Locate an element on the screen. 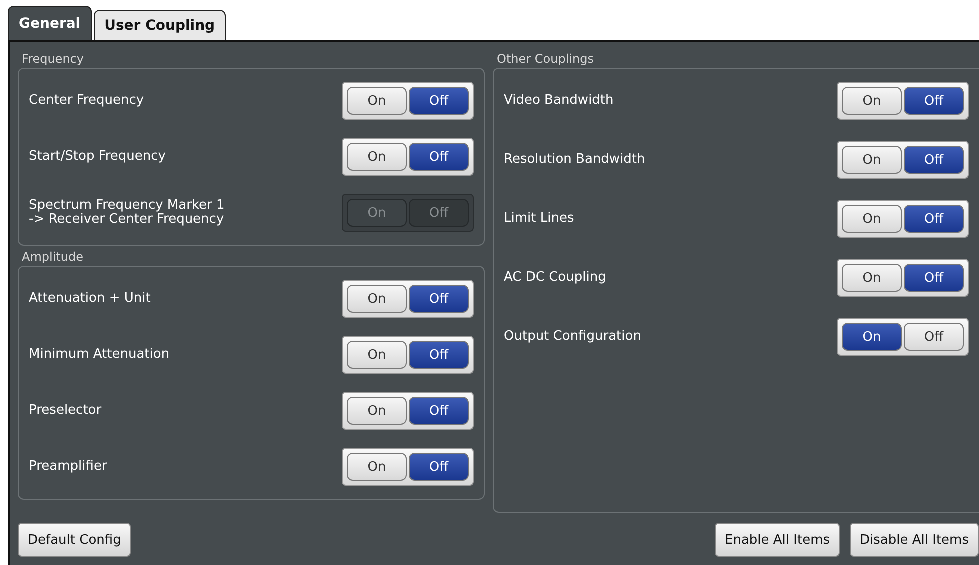 The width and height of the screenshot is (979, 565). tab: General is located at coordinates (50, 23).